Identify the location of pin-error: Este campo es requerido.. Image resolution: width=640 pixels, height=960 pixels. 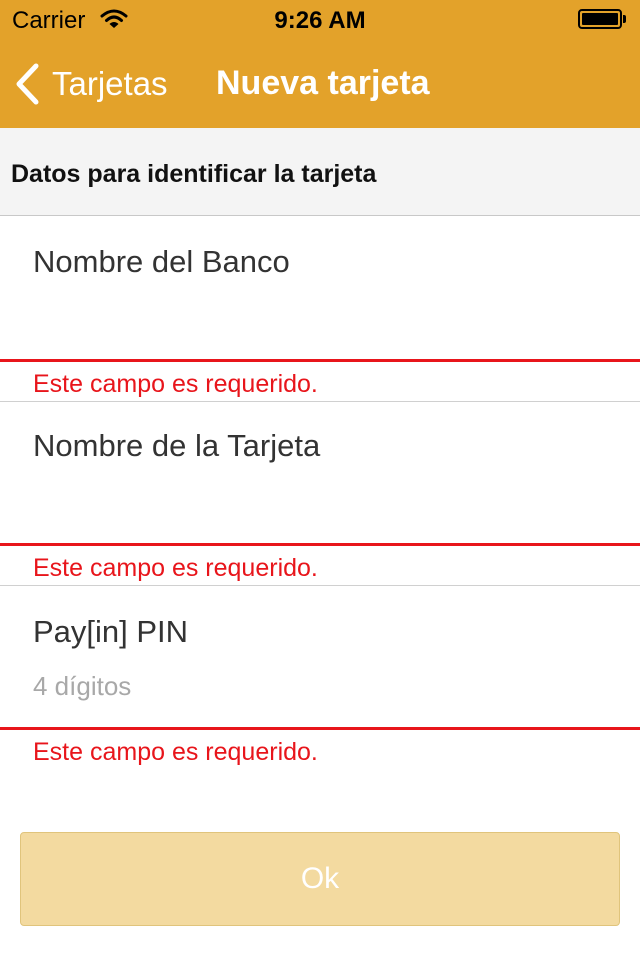
(175, 752).